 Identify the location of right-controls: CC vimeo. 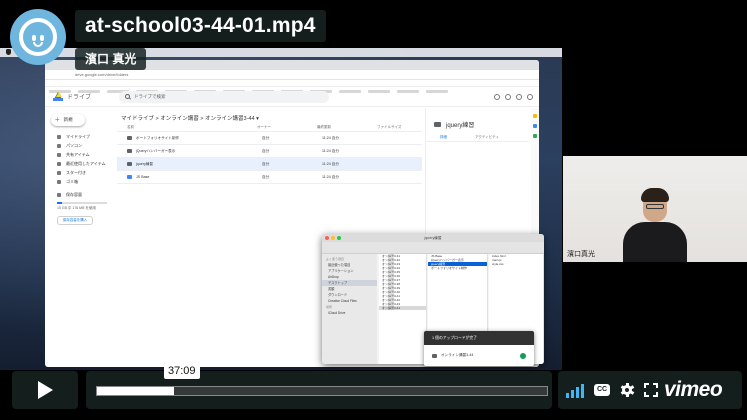
(650, 390).